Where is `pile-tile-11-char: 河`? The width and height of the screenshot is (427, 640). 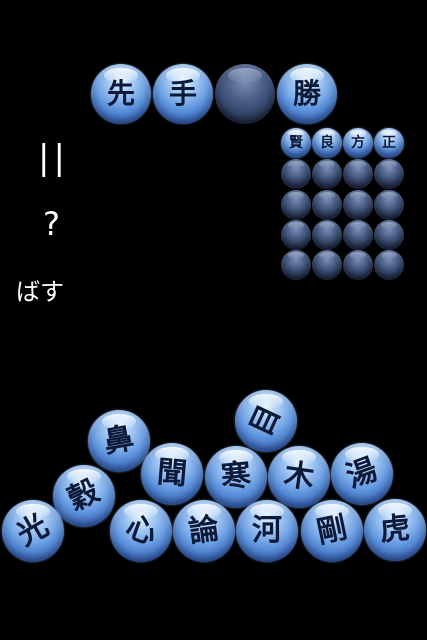
pile-tile-11-char: 河 is located at coordinates (267, 530).